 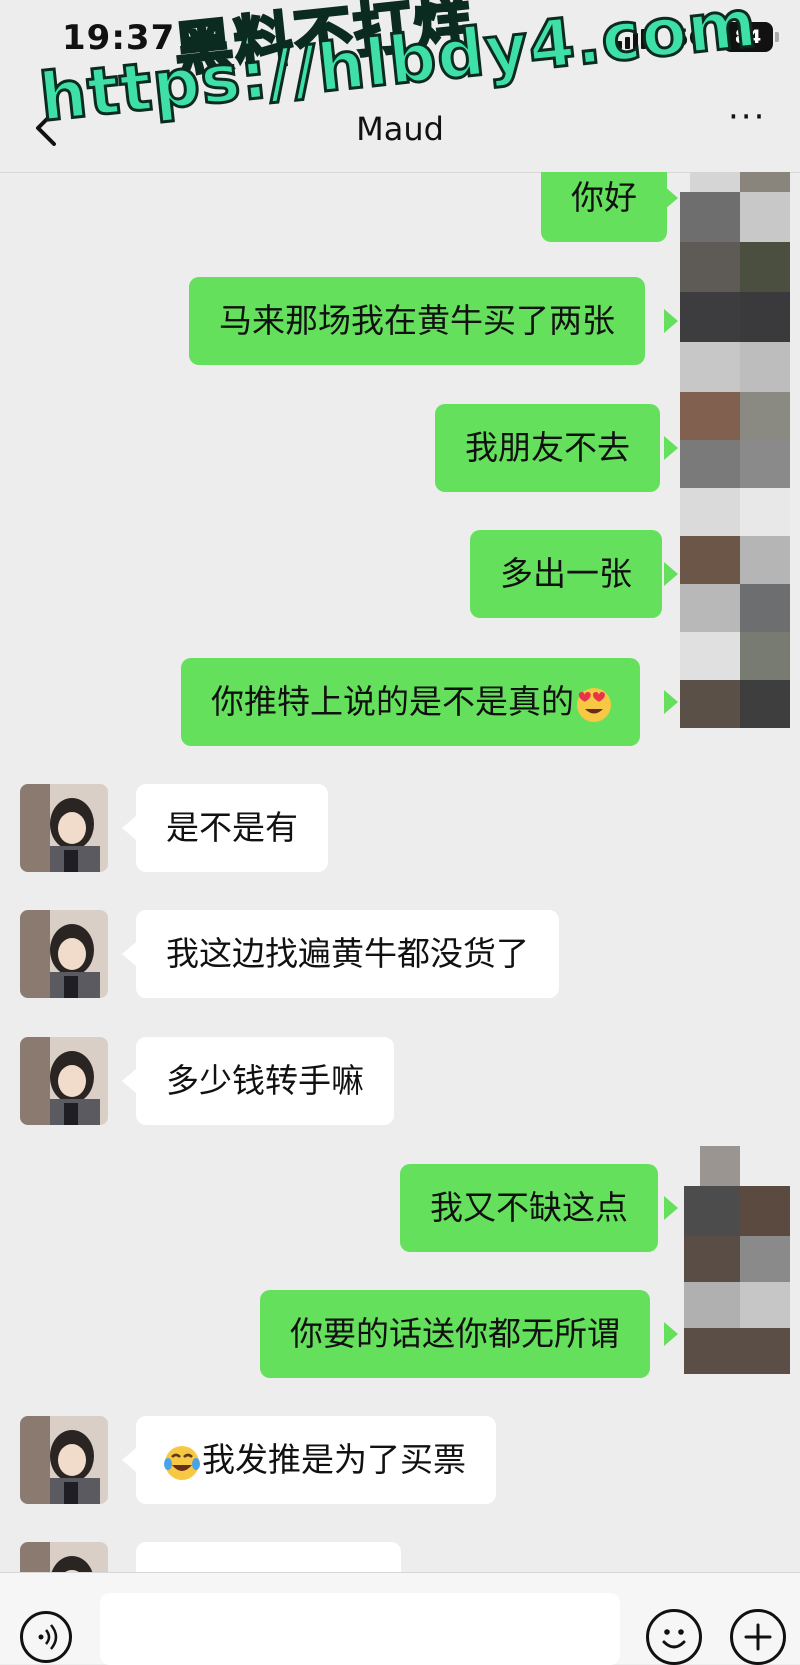 I want to click on message-bubble: 我朋友不去, so click(x=547, y=448).